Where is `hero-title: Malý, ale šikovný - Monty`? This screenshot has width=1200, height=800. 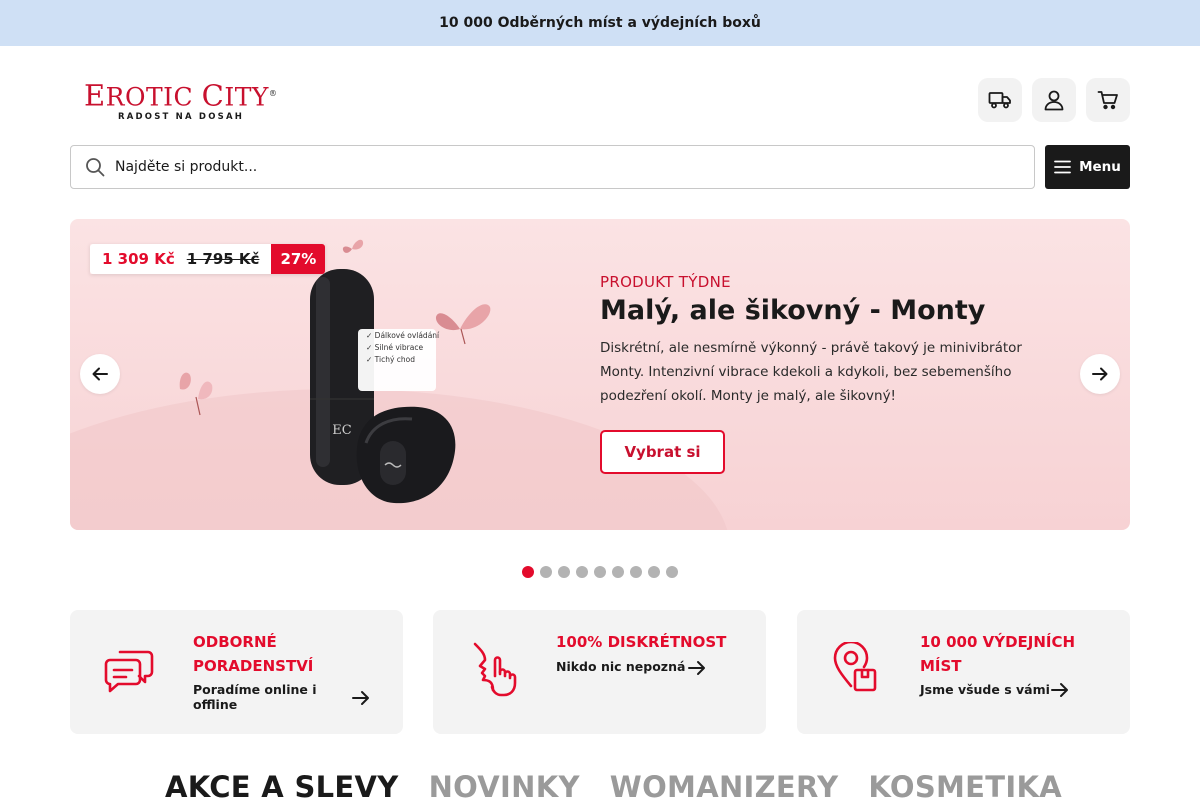 hero-title: Malý, ale šikovný - Monty is located at coordinates (793, 310).